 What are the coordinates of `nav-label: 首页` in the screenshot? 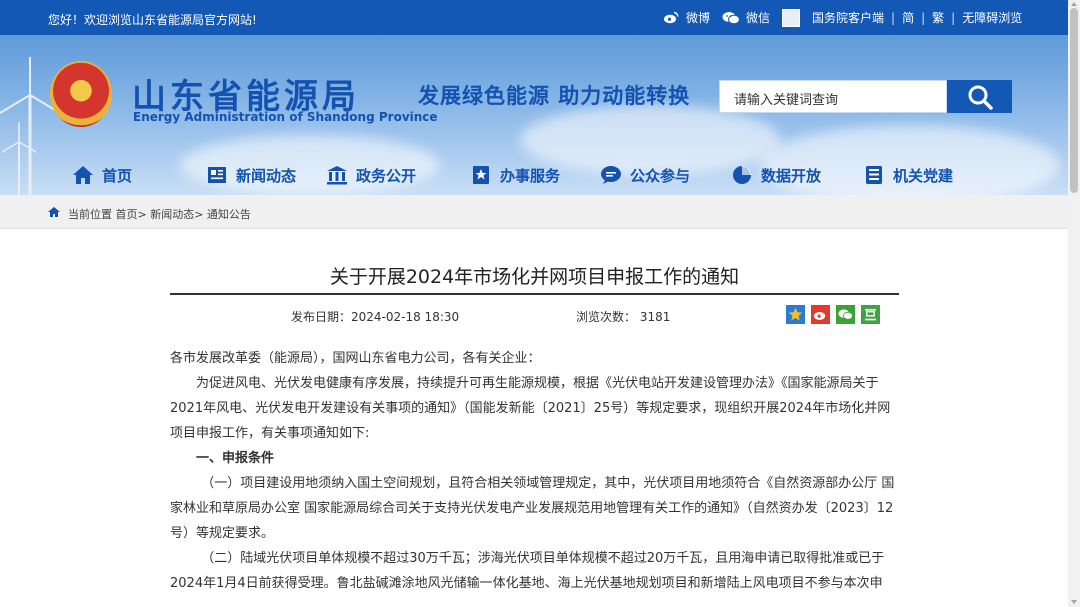 It's located at (117, 175).